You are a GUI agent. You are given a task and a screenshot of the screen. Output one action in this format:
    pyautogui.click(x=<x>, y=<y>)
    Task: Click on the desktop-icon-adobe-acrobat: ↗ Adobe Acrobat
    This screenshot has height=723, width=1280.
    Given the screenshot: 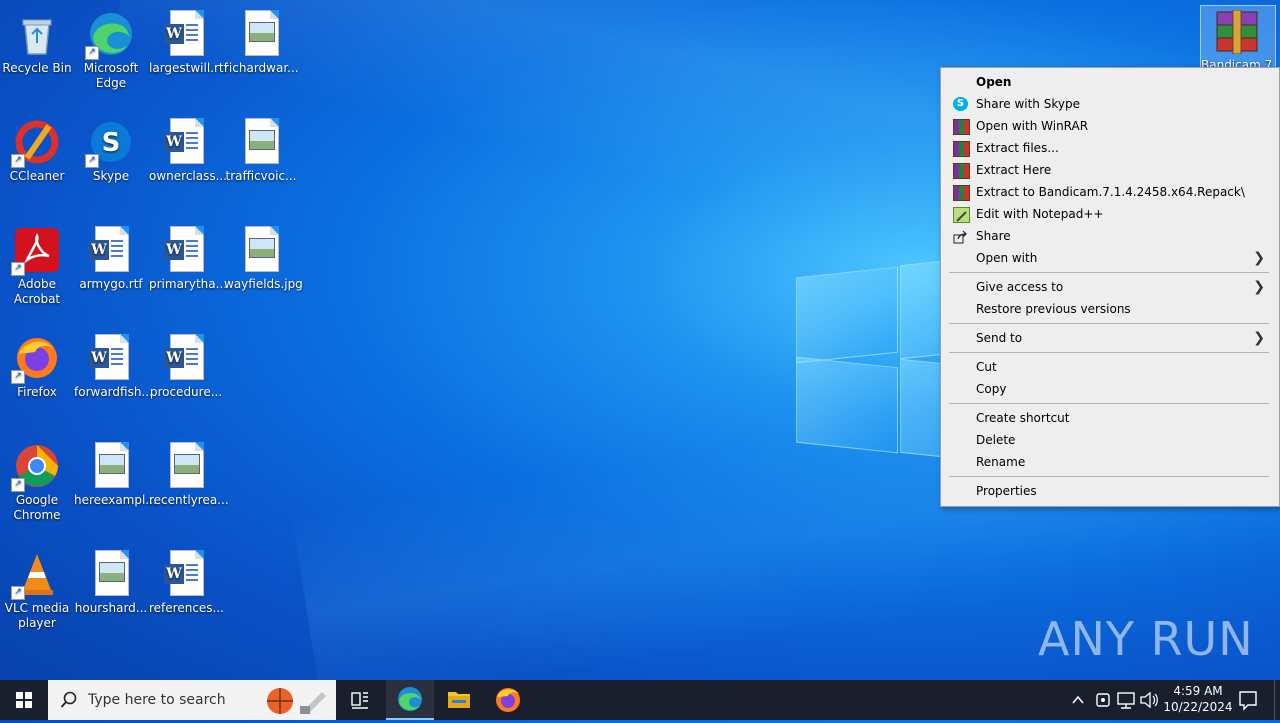 What is the action you would take?
    pyautogui.click(x=37, y=264)
    